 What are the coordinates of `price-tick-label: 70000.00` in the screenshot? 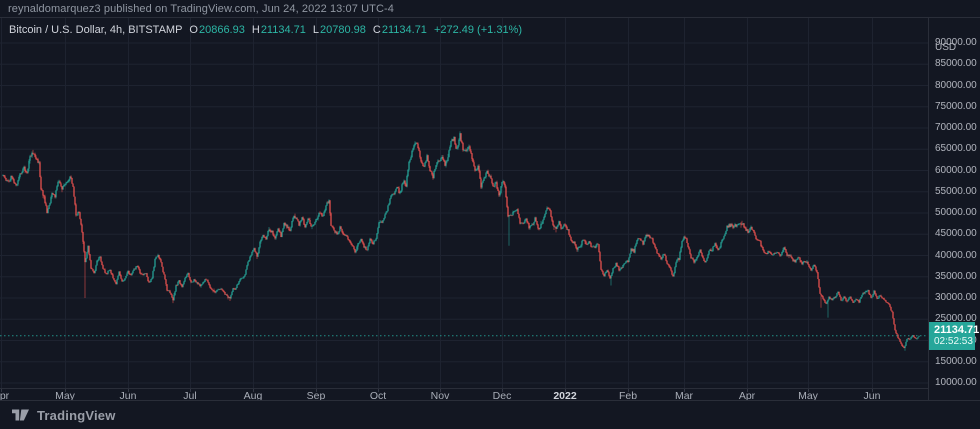 It's located at (956, 127).